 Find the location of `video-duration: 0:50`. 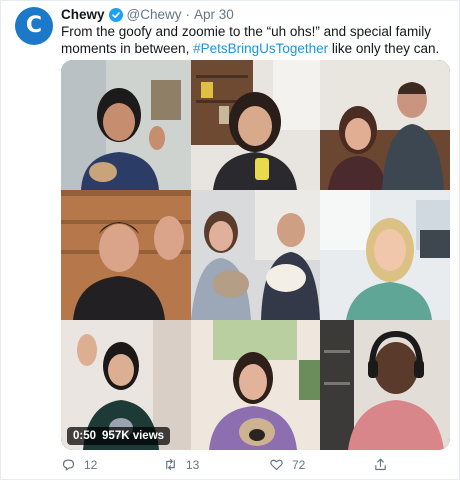

video-duration: 0:50 is located at coordinates (85, 436).